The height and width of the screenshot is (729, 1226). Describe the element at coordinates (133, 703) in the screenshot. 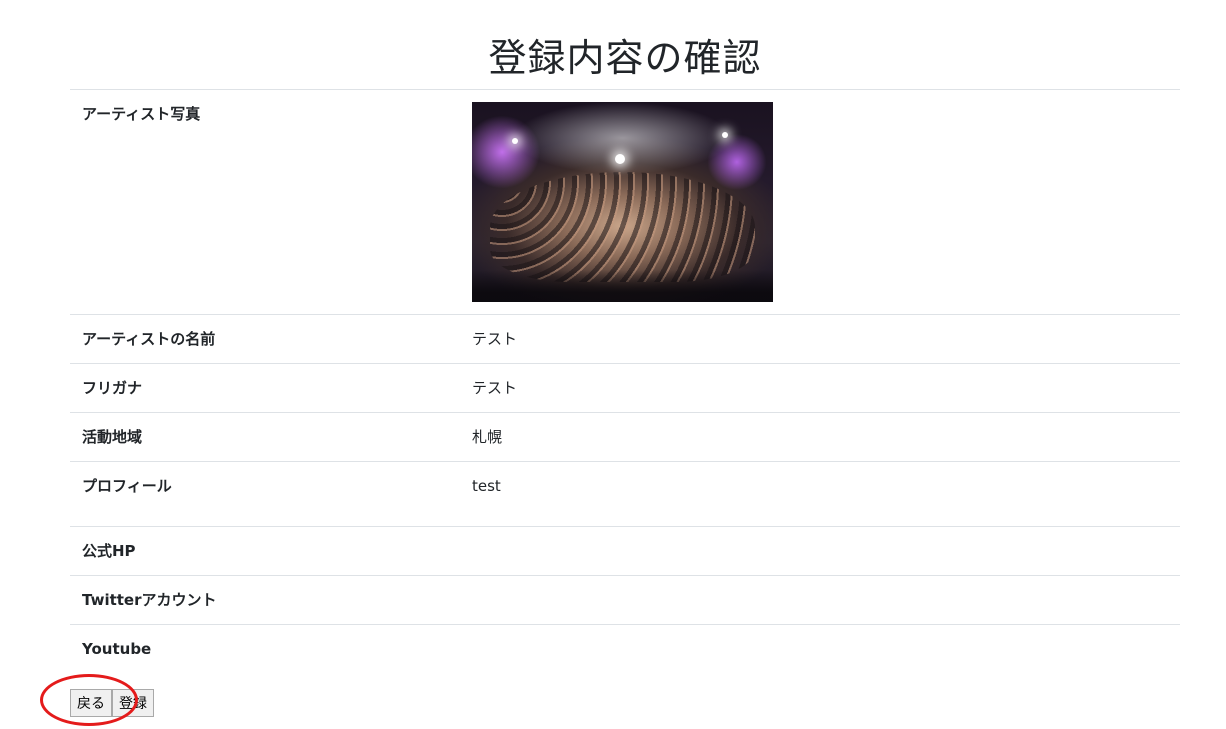

I see `register-button: 登録` at that location.